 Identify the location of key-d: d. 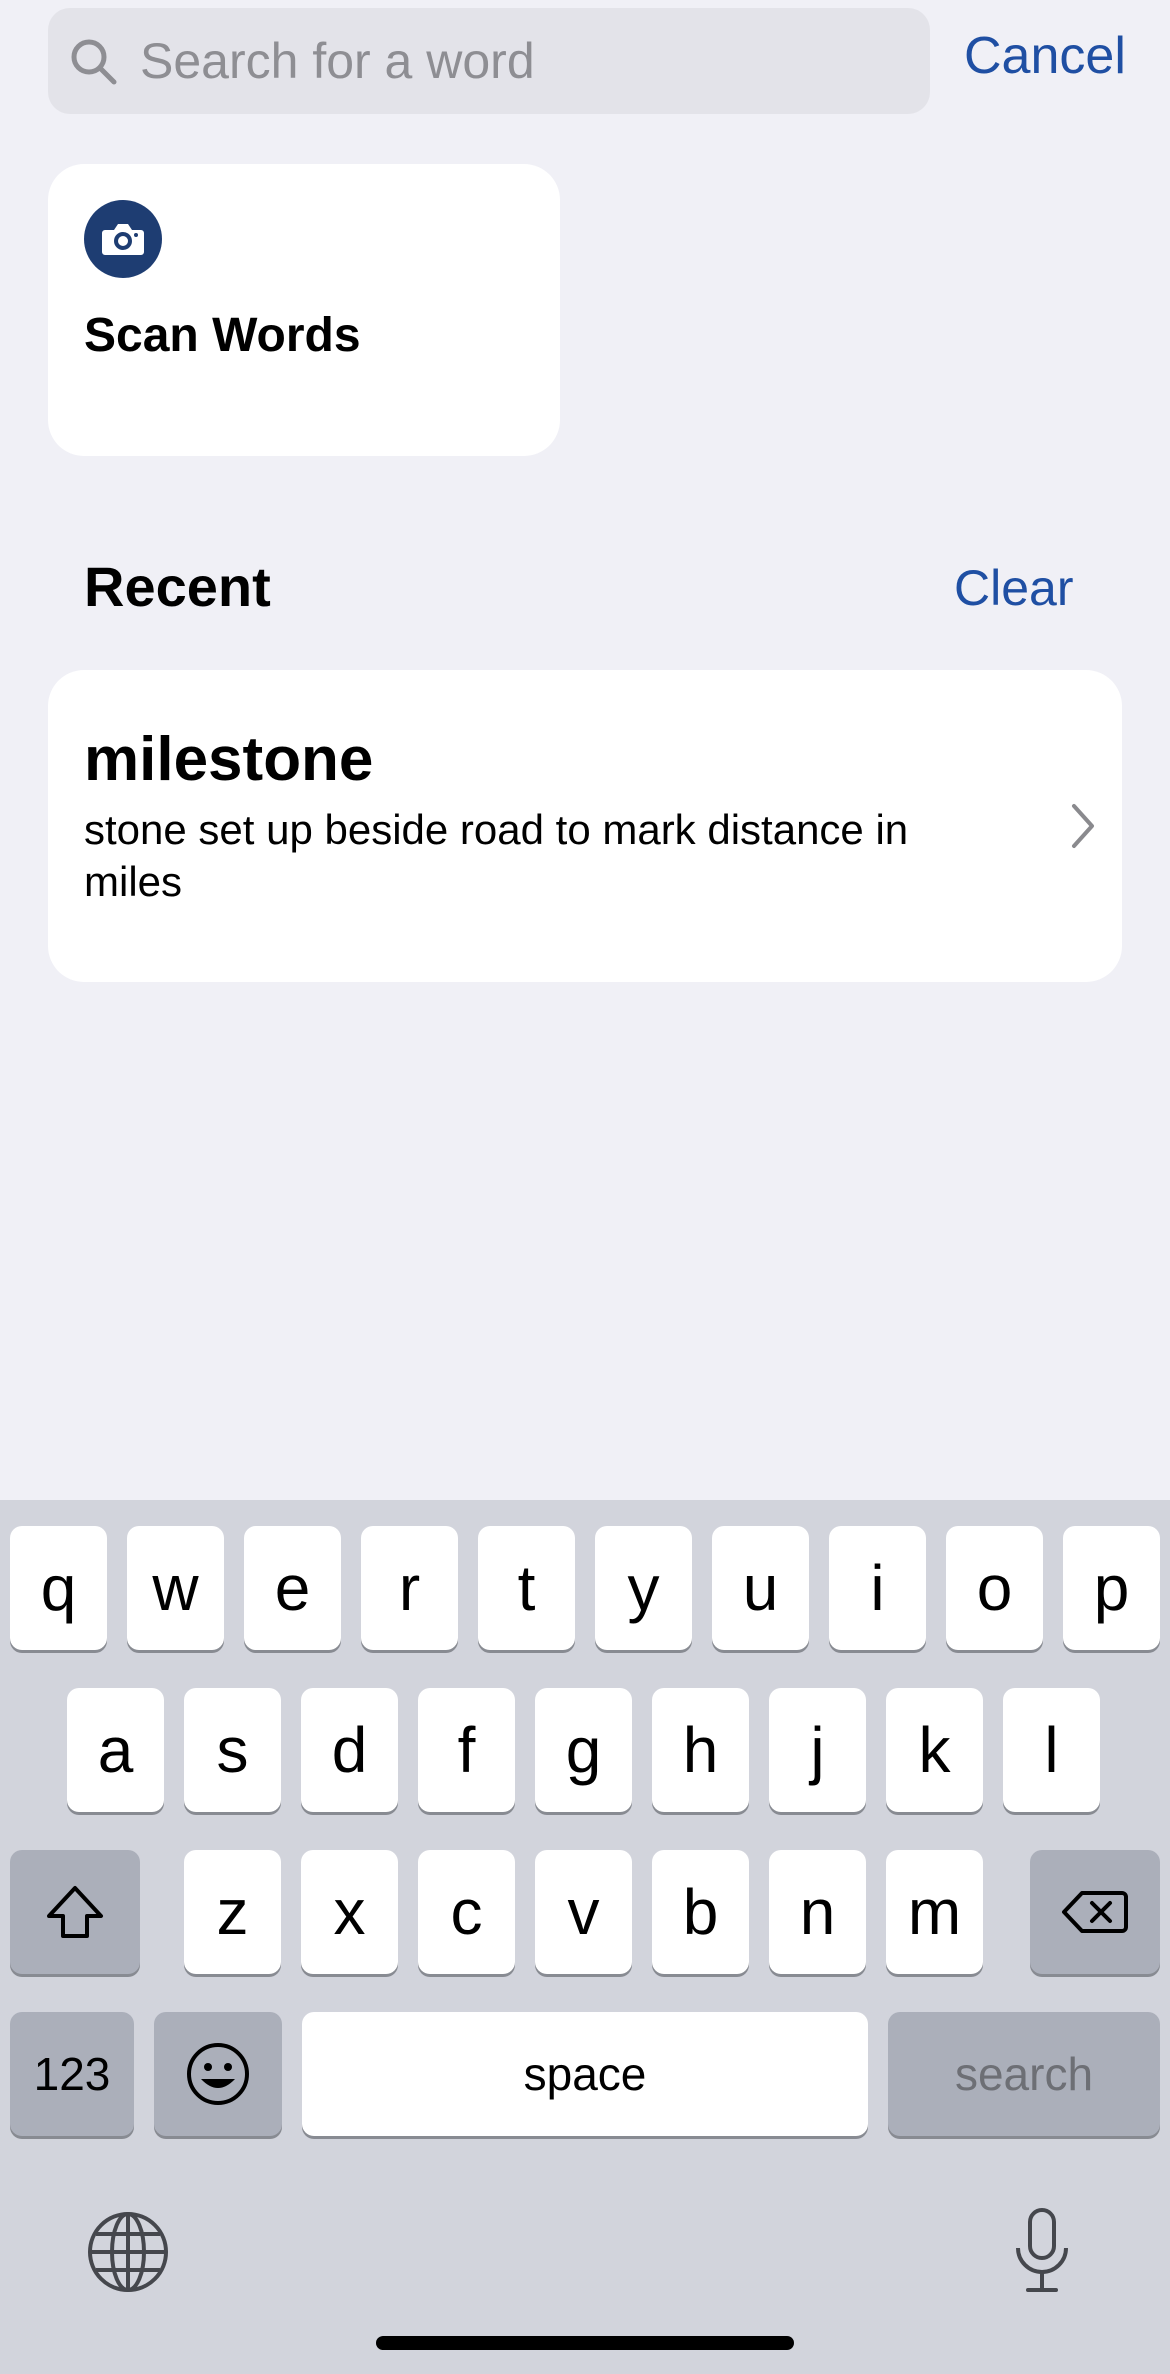
(349, 1750).